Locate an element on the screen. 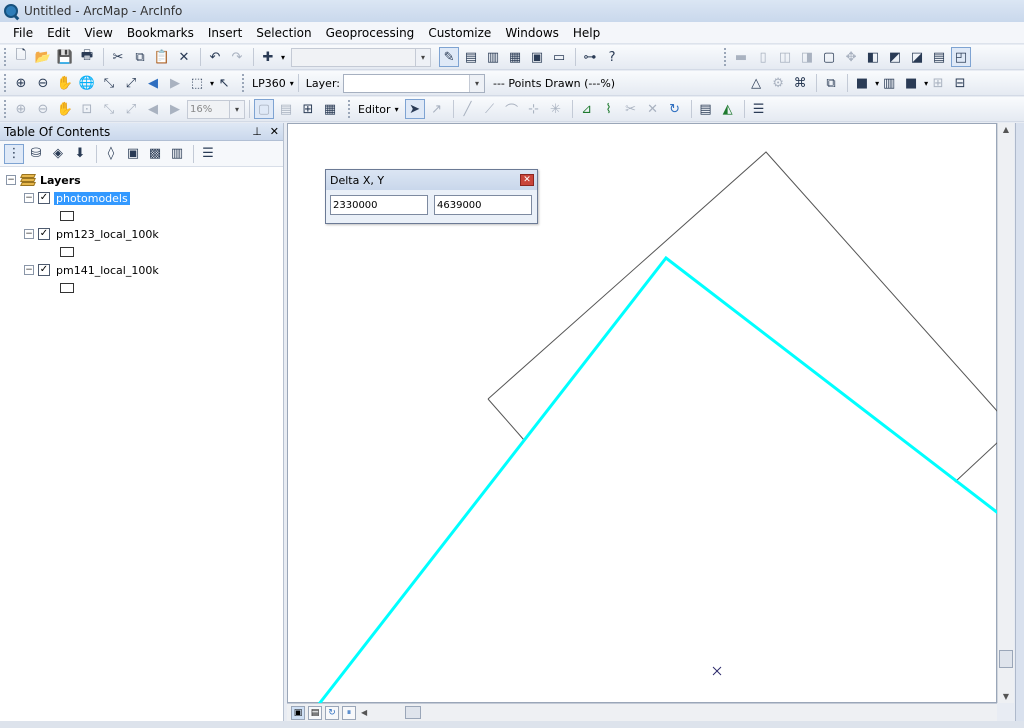 Image resolution: width=1024 pixels, height=728 pixels. toc-tool-icon: ▥ is located at coordinates (177, 154).